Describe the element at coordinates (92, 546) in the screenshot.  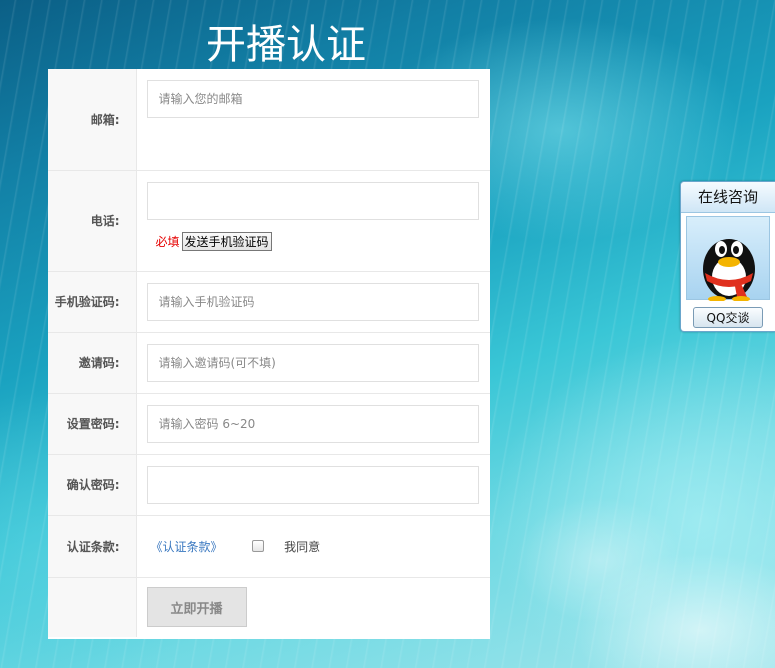
I see `terms-label: 认证条款:` at that location.